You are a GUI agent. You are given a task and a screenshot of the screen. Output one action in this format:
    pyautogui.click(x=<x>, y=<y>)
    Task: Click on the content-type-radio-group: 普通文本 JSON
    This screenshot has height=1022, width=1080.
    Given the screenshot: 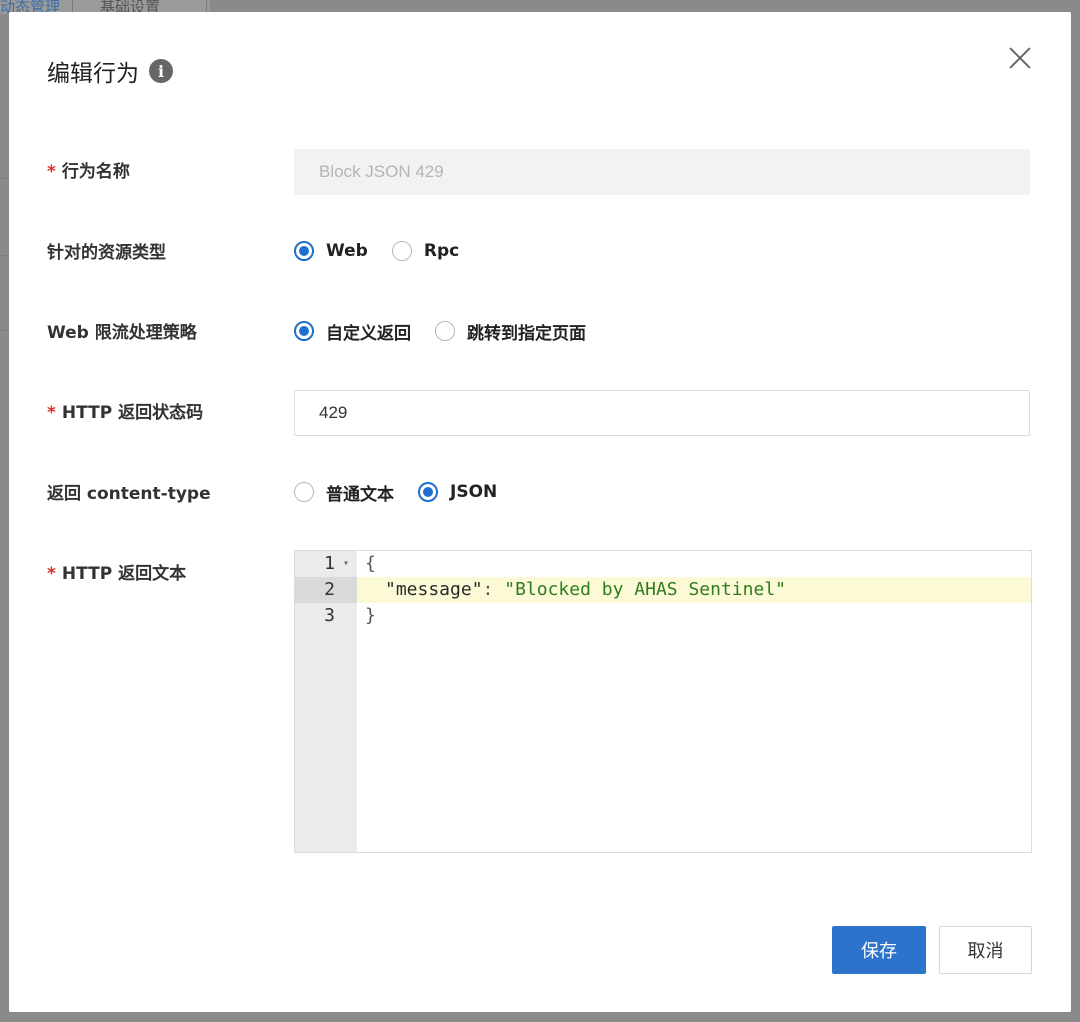 What is the action you would take?
    pyautogui.click(x=407, y=492)
    